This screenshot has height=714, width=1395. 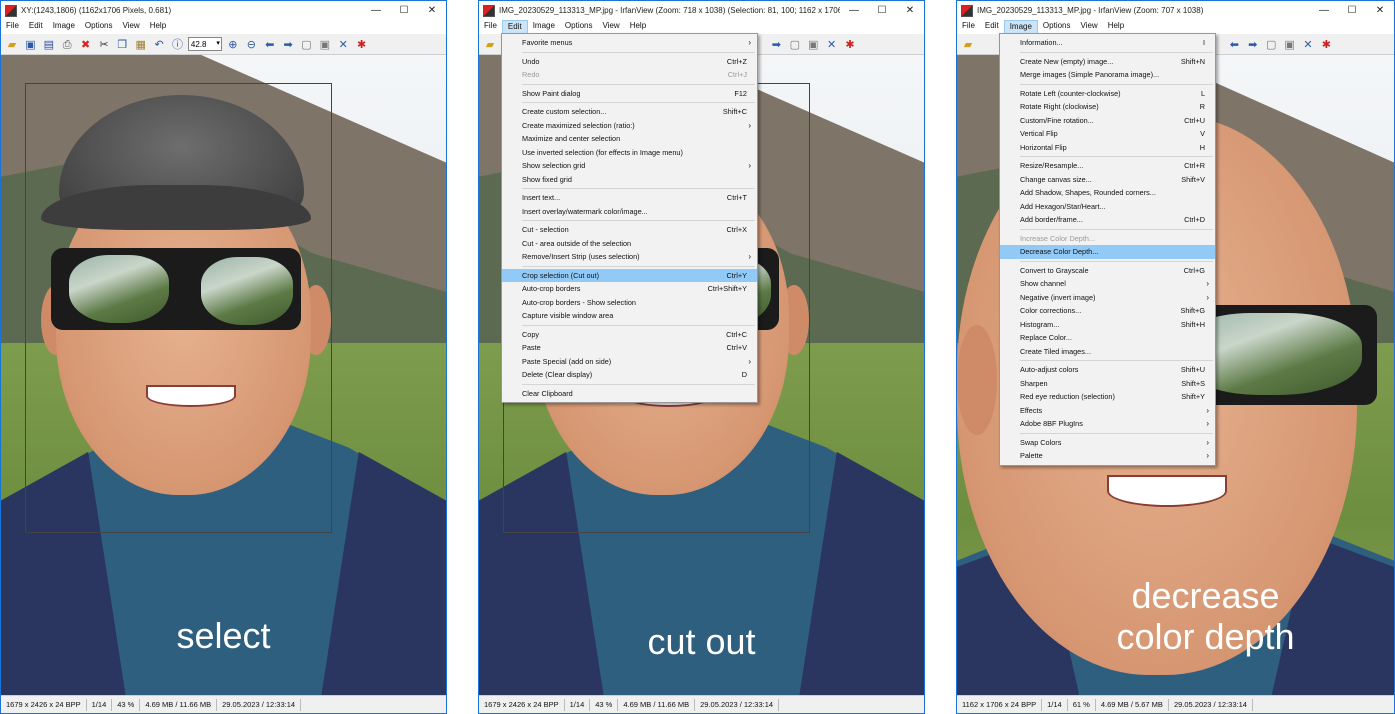 What do you see at coordinates (629, 126) in the screenshot?
I see `menu-item: Create maximized selection (ratio:) ›` at bounding box center [629, 126].